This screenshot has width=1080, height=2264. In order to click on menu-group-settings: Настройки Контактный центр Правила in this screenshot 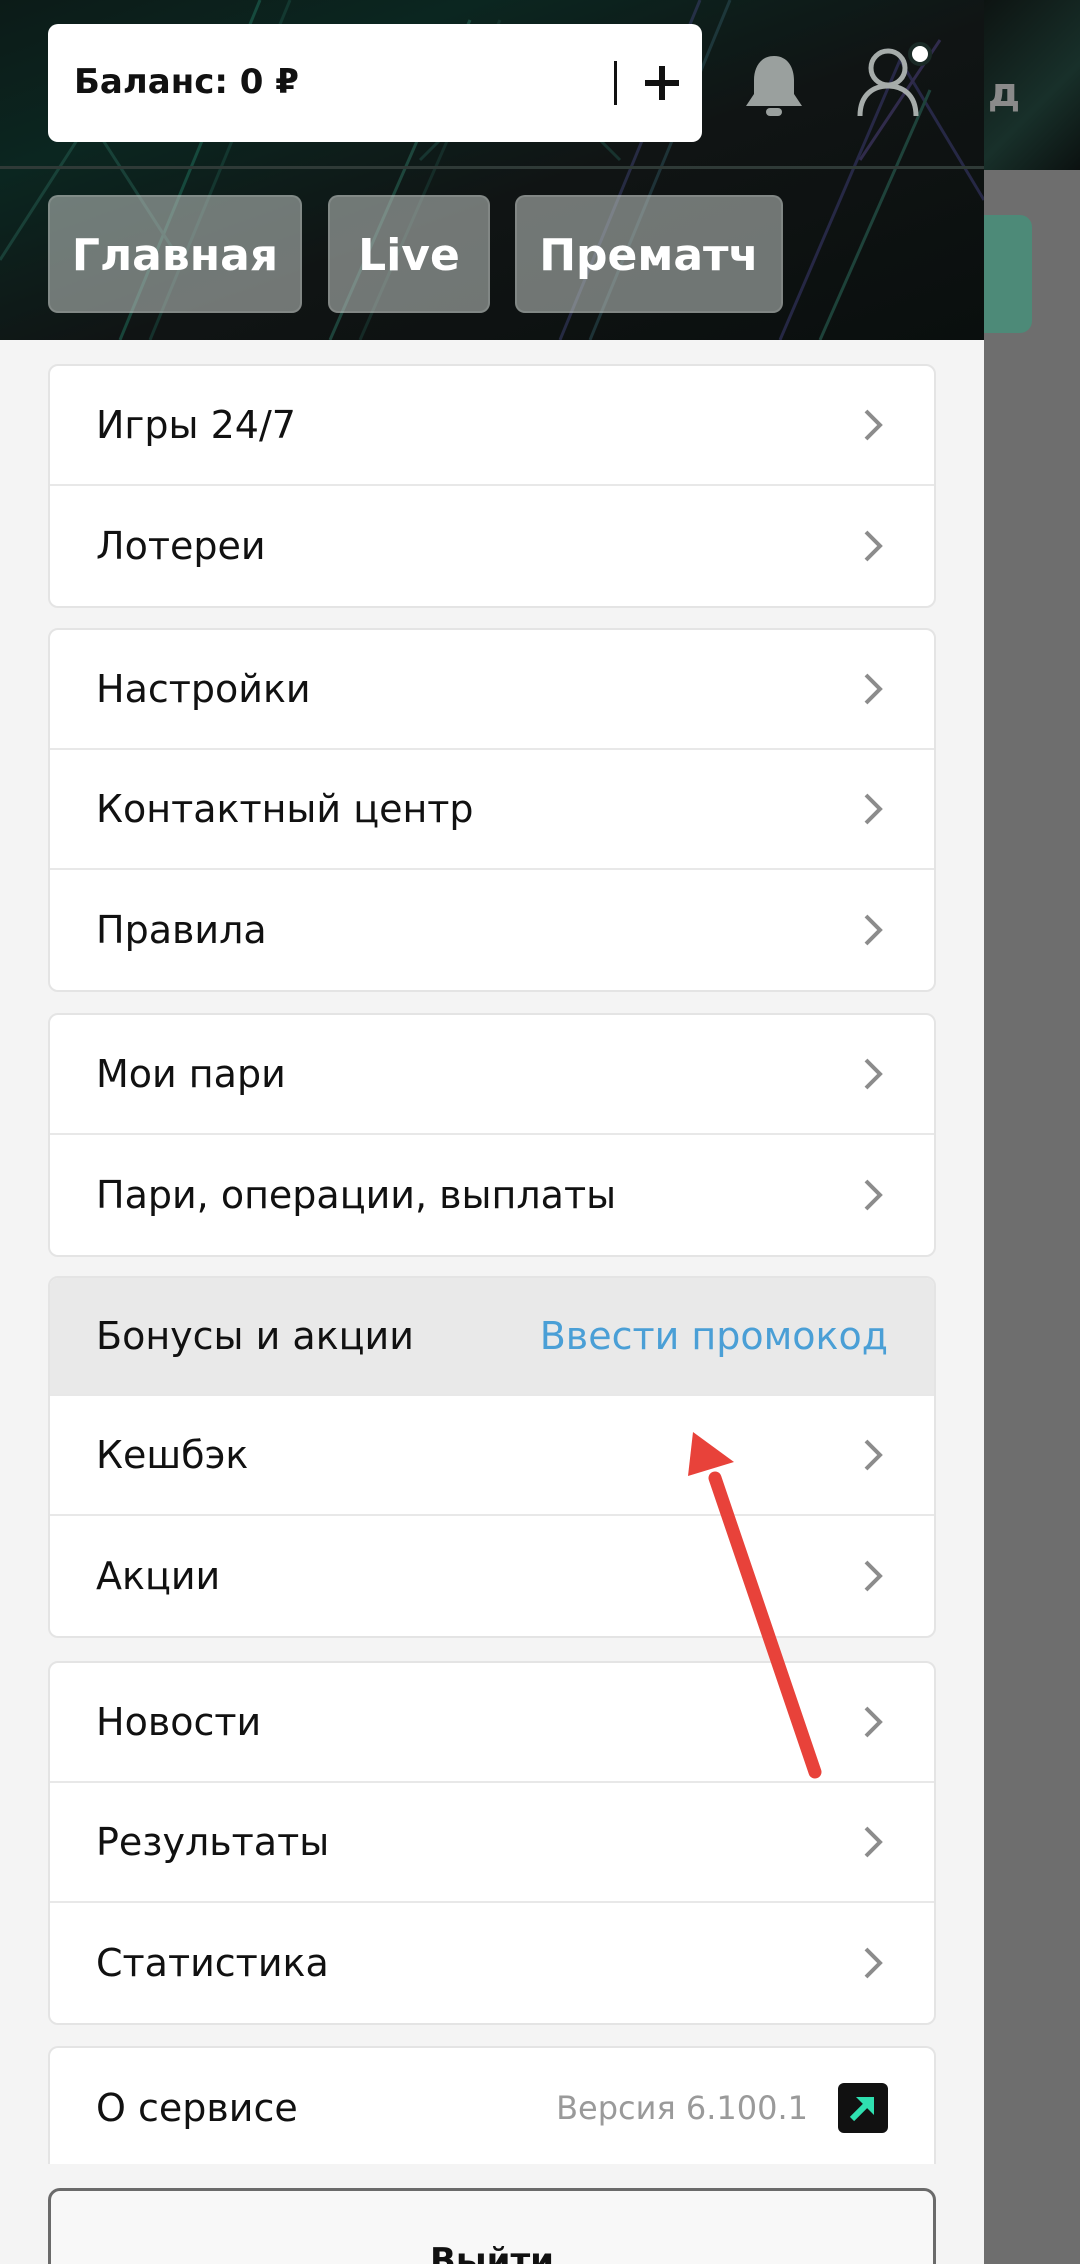, I will do `click(492, 810)`.